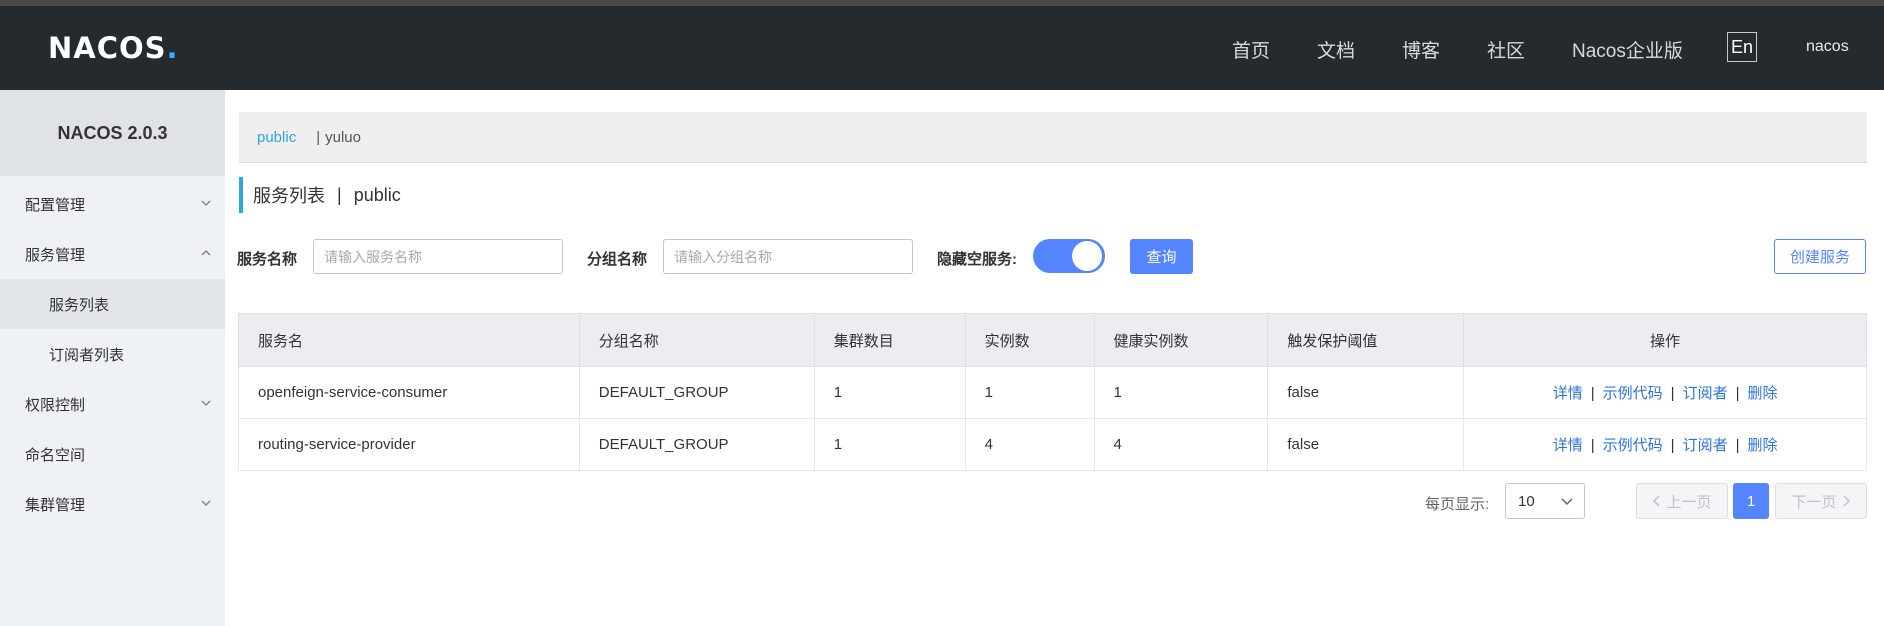 The image size is (1884, 626). Describe the element at coordinates (1689, 502) in the screenshot. I see `prev-page-label: 上一页` at that location.